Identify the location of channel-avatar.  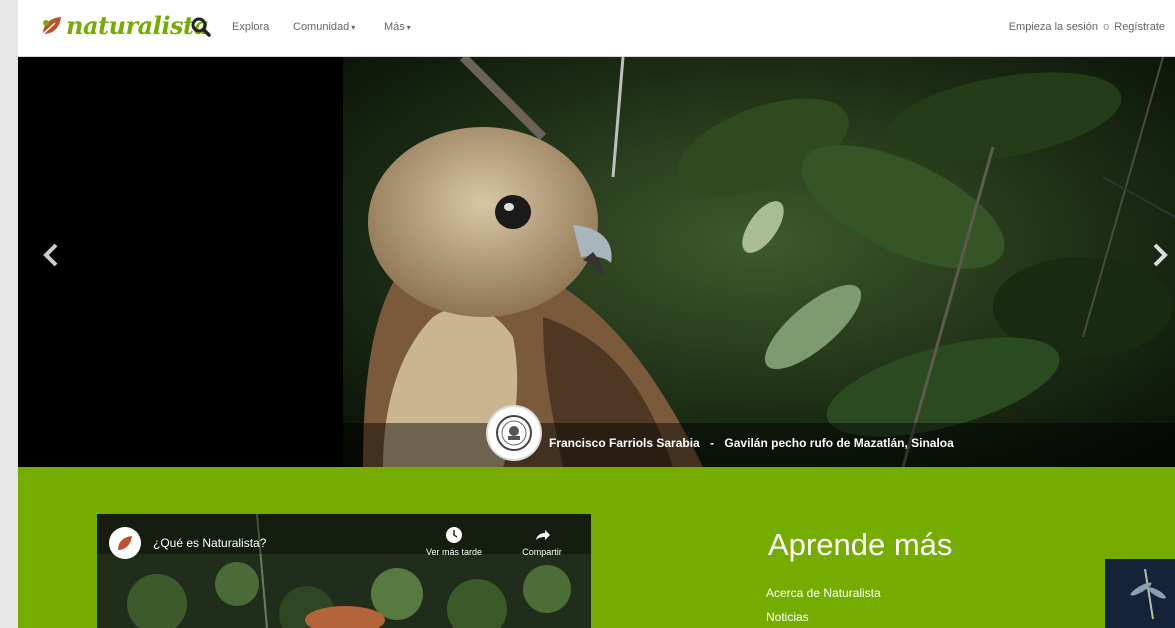
(125, 543).